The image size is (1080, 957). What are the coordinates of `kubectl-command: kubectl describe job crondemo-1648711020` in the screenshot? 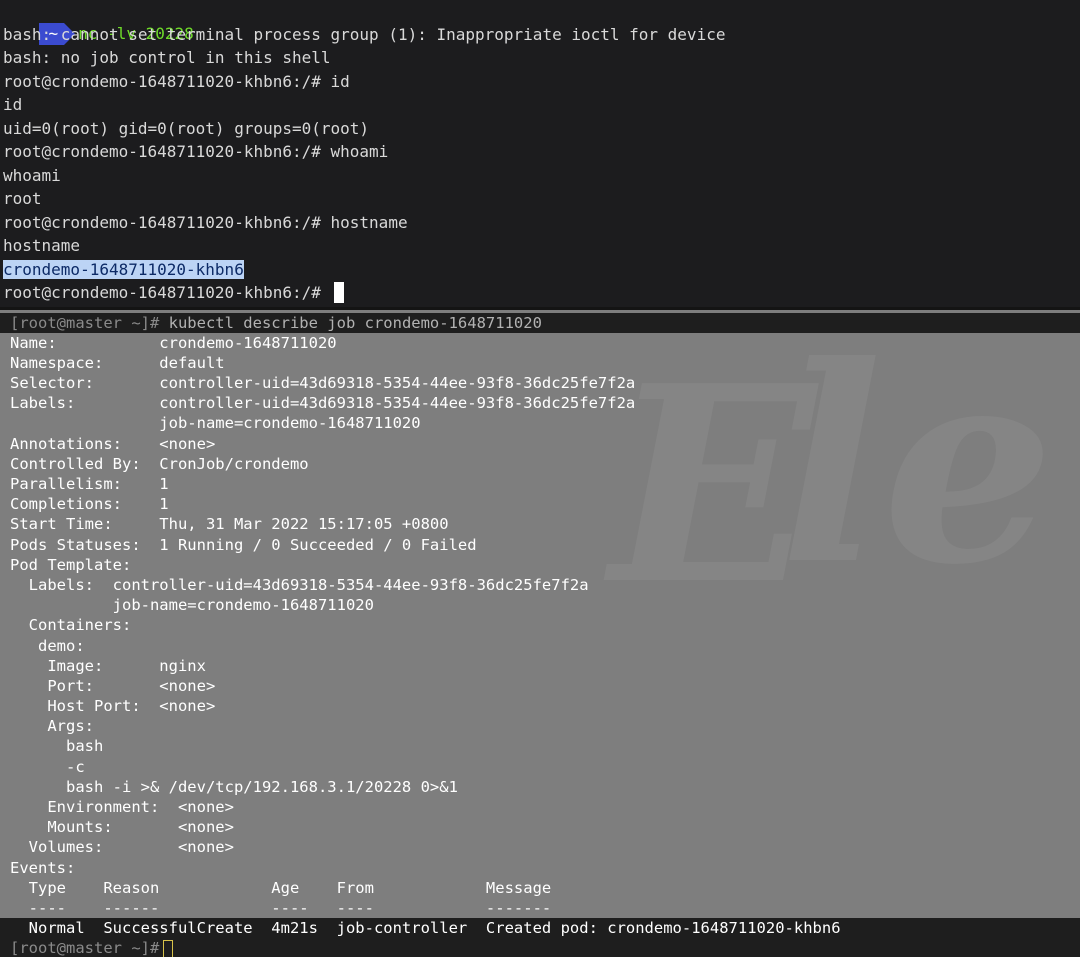 It's located at (350, 323).